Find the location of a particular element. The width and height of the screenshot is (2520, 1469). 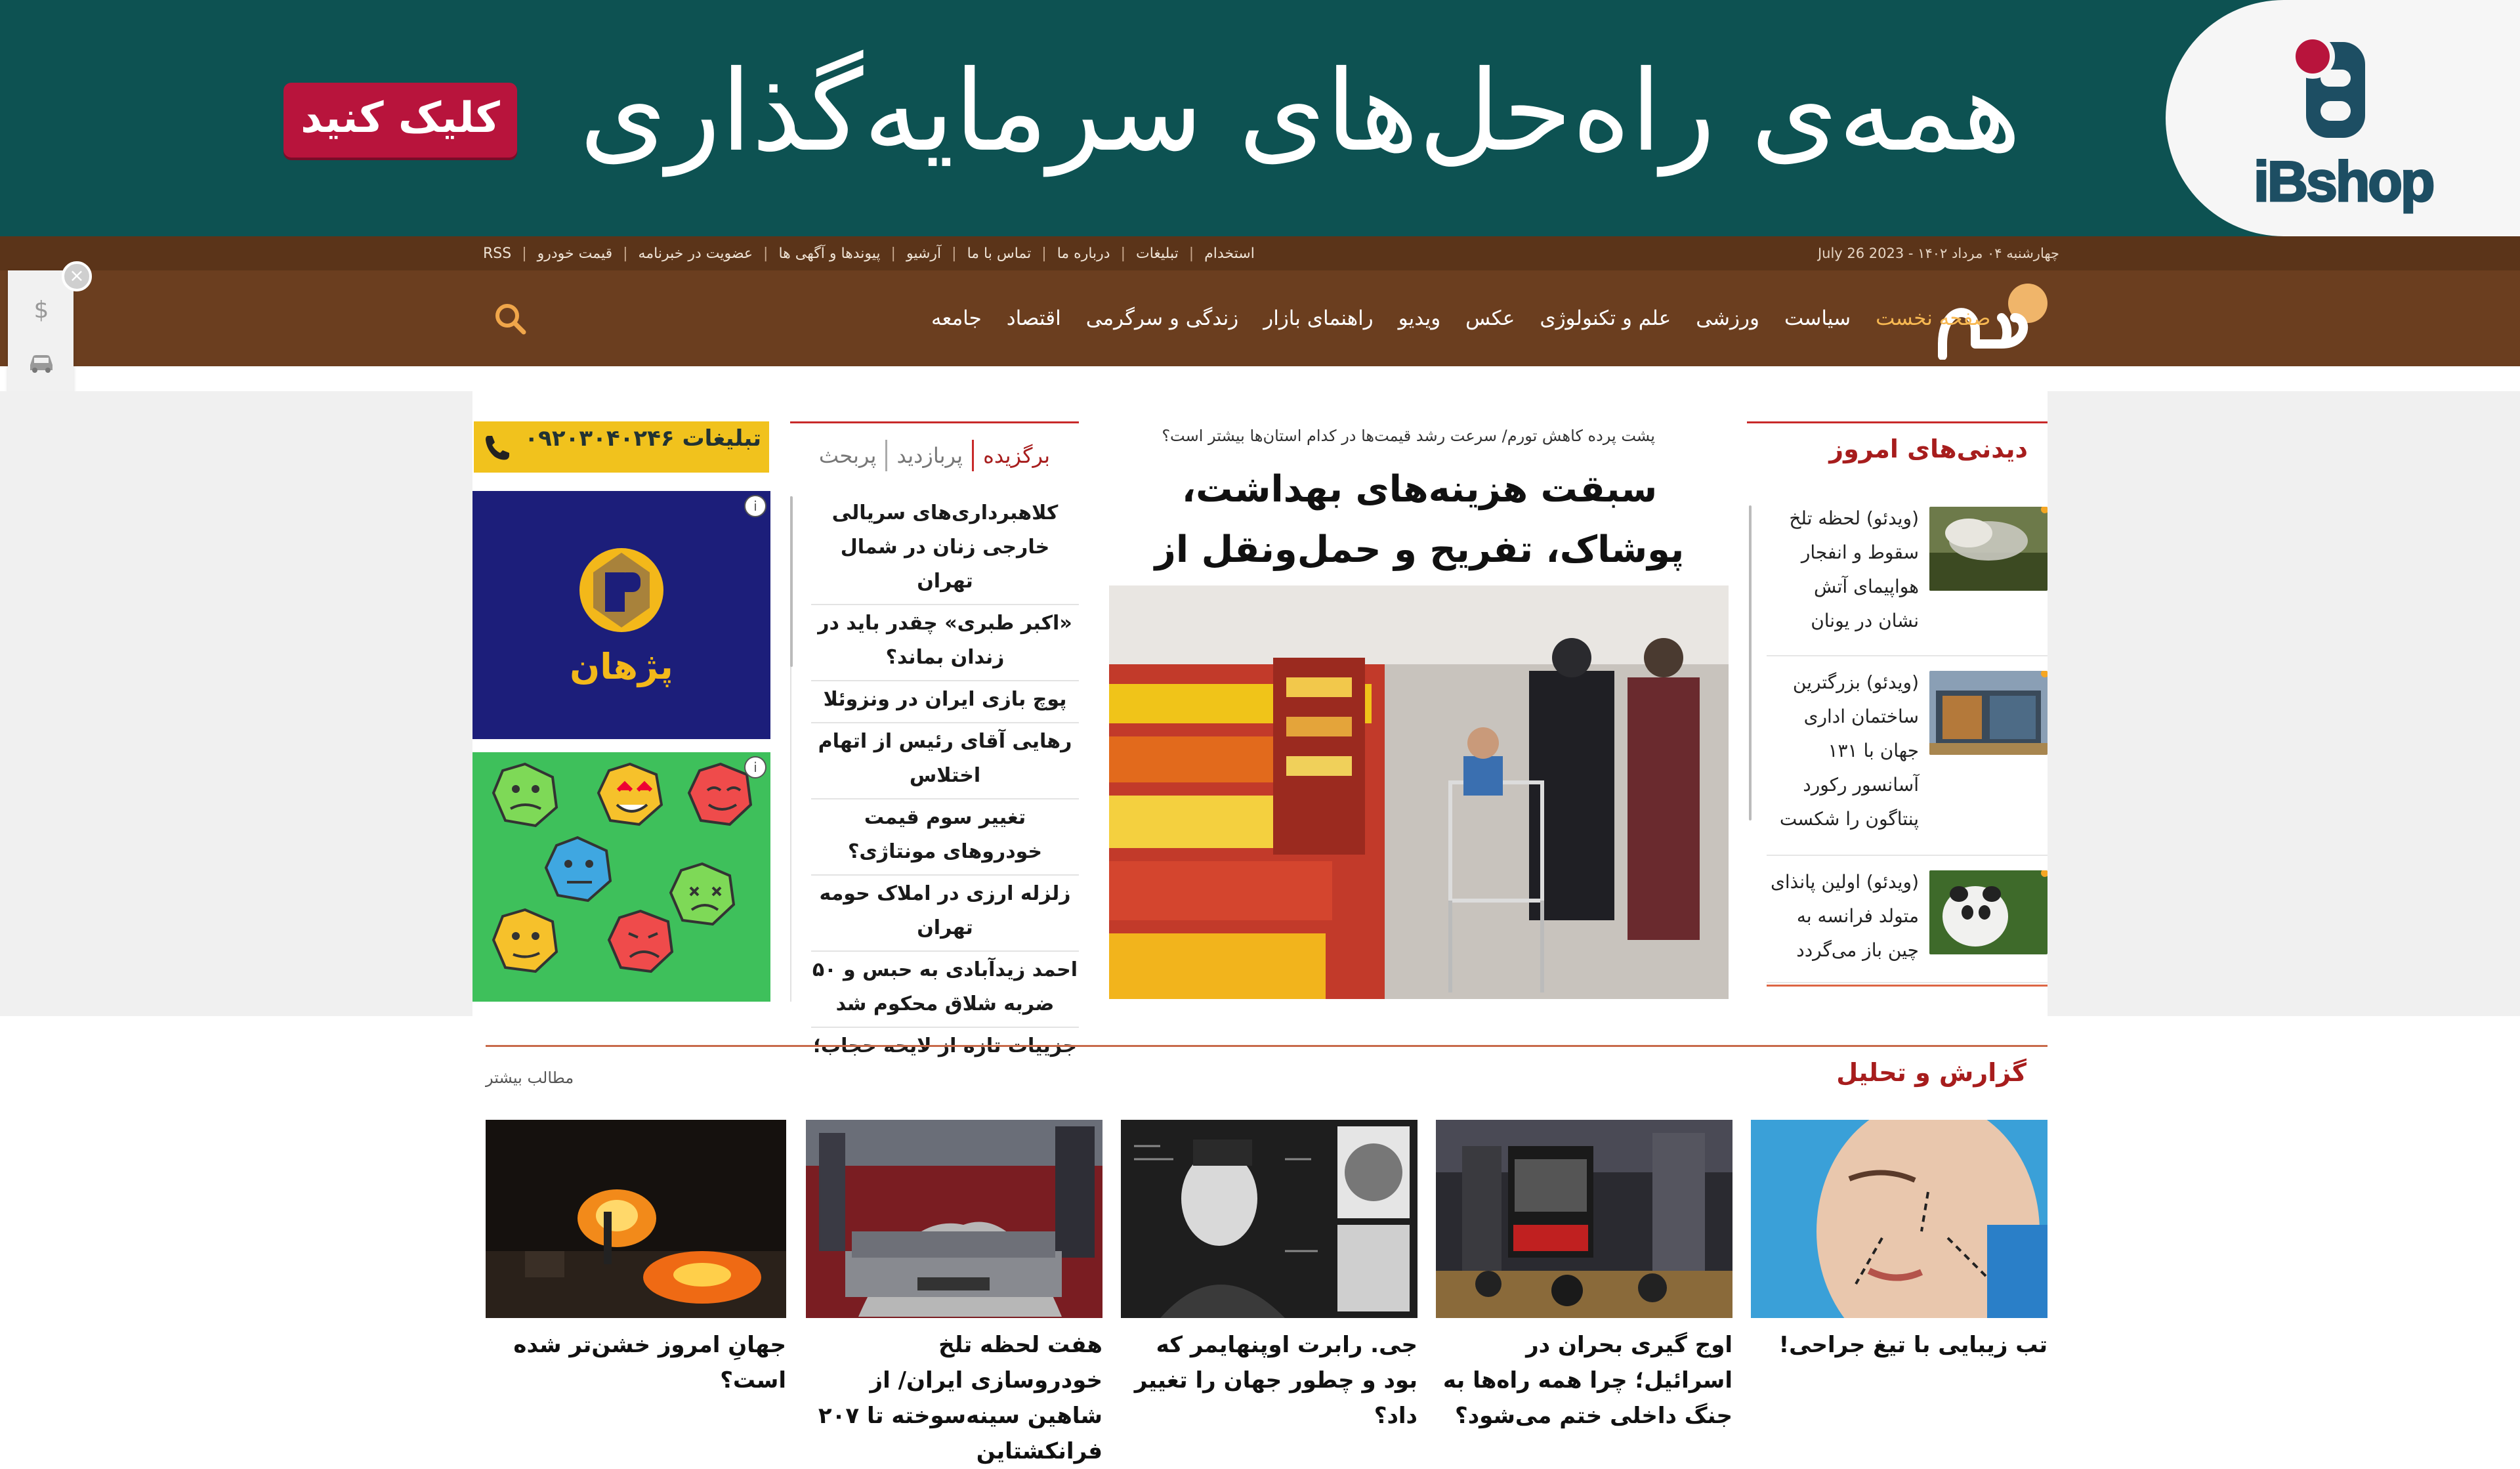

search-icon is located at coordinates (510, 319).